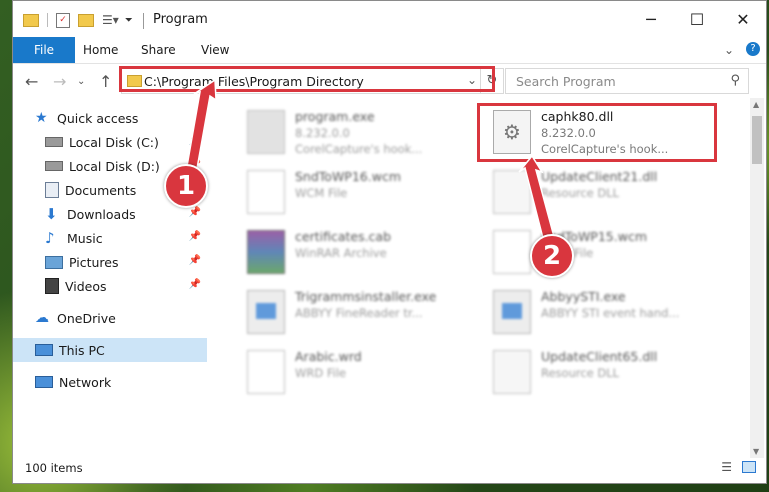  Describe the element at coordinates (552, 256) in the screenshot. I see `step-badge-2: 2` at that location.